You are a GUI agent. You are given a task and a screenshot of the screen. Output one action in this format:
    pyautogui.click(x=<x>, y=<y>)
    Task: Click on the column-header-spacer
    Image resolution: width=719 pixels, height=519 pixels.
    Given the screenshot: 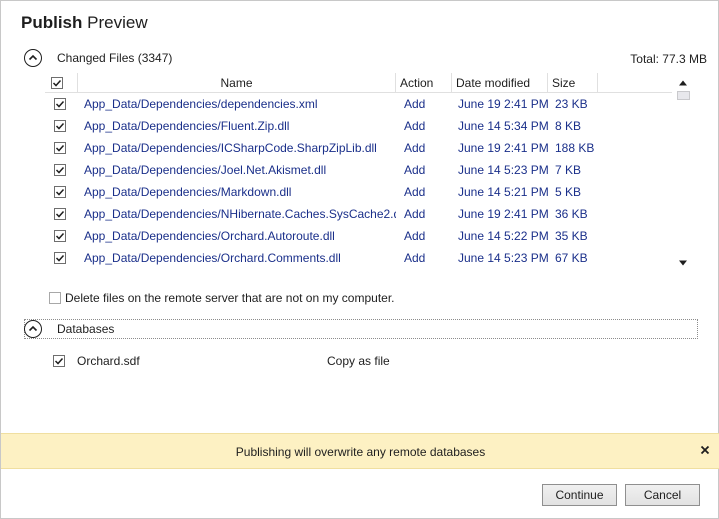 What is the action you would take?
    pyautogui.click(x=634, y=83)
    